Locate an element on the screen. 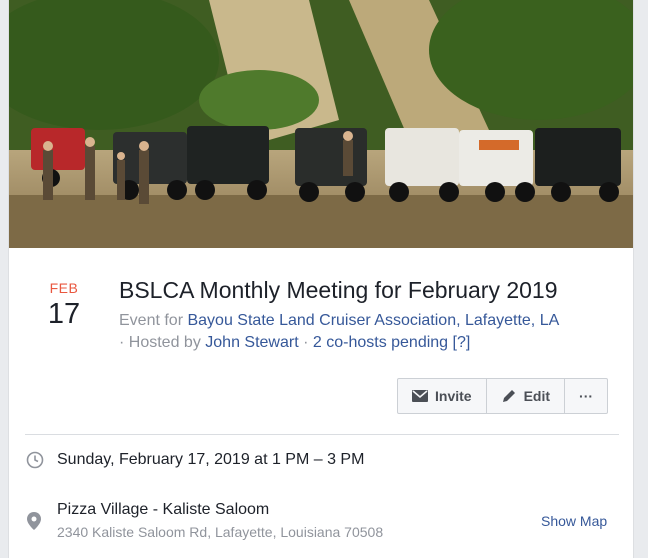 Image resolution: width=648 pixels, height=558 pixels. event-month: FEB is located at coordinates (64, 288).